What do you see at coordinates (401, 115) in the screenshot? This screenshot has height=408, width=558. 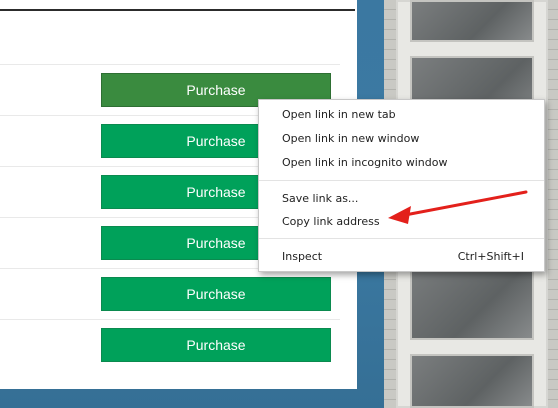 I see `menu-item-open-new-tab: Open link in new tab` at bounding box center [401, 115].